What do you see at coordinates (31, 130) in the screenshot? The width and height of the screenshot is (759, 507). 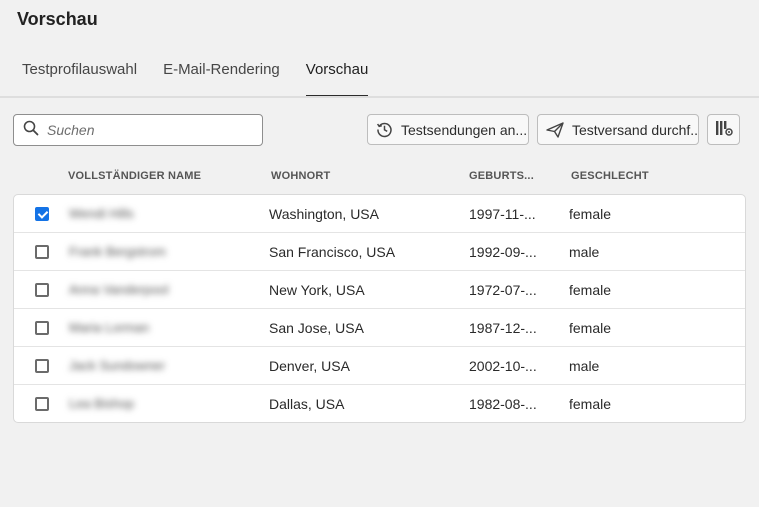 I see `search-icon` at bounding box center [31, 130].